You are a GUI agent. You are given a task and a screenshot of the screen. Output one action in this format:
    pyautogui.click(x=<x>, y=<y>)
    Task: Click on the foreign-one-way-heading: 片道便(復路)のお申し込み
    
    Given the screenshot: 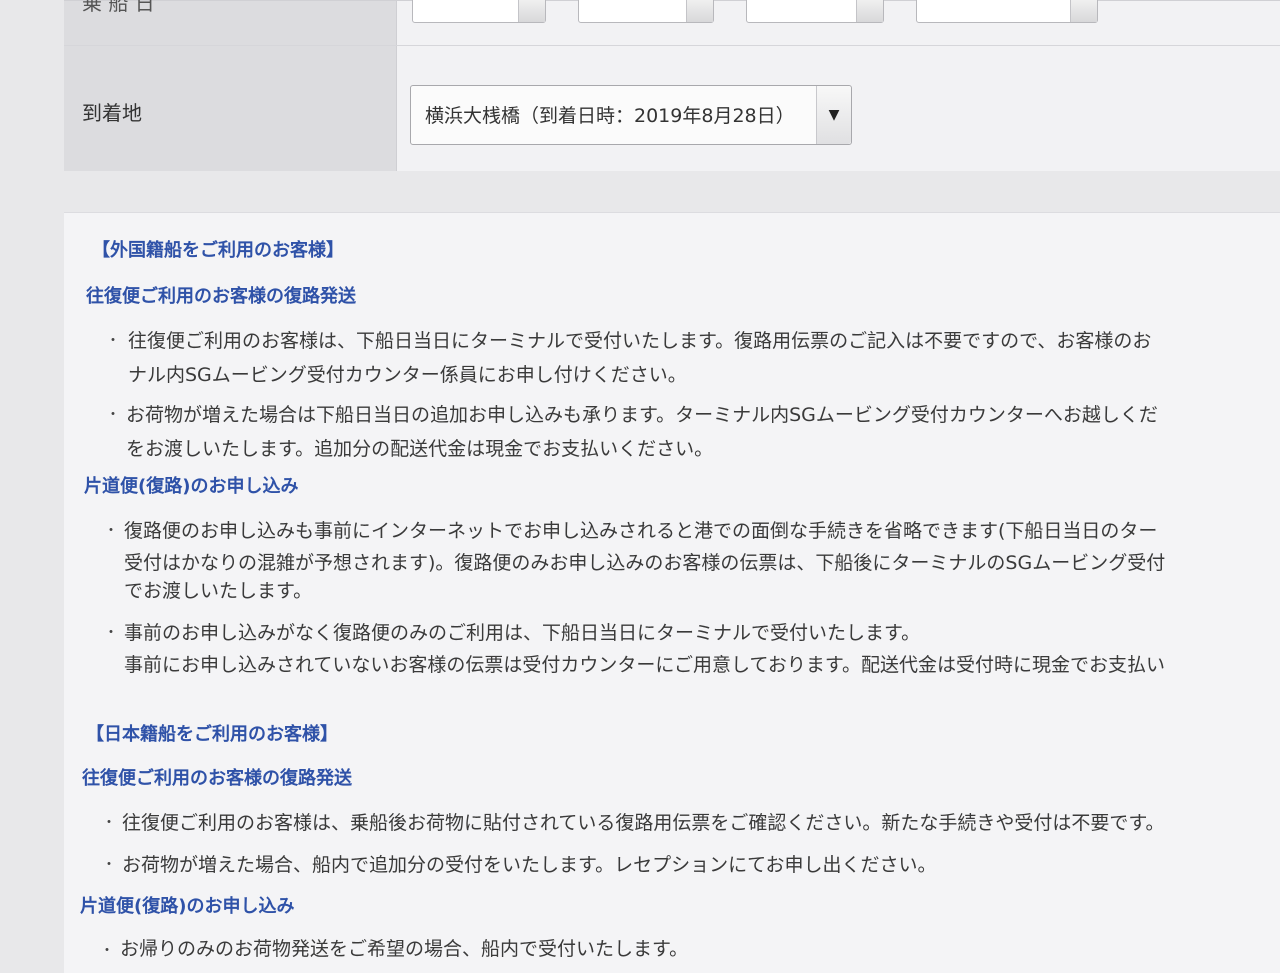 What is the action you would take?
    pyautogui.click(x=191, y=486)
    